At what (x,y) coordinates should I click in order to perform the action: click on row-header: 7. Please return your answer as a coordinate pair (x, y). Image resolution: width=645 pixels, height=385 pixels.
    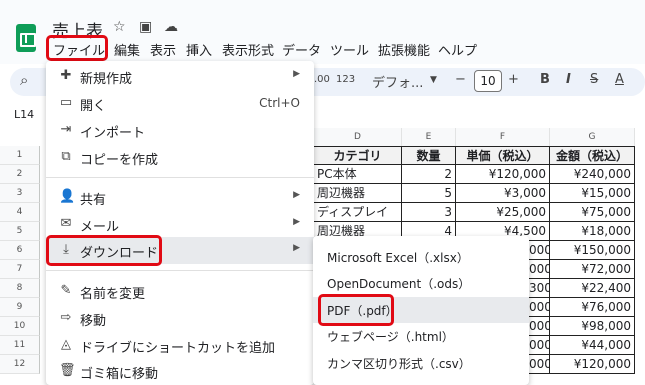
    Looking at the image, I should click on (20, 269).